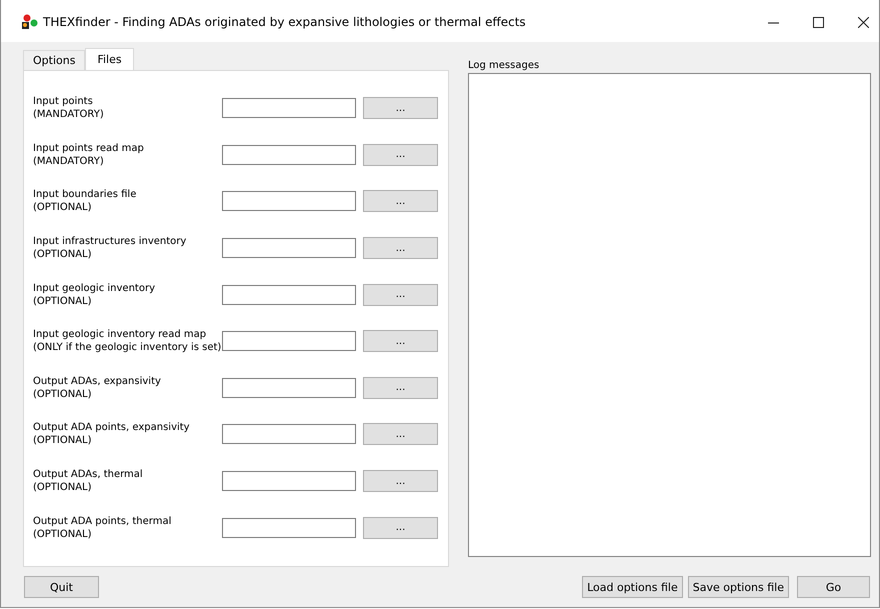  I want to click on field-label: Output ADAs, thermal (OPTIONAL), so click(88, 481).